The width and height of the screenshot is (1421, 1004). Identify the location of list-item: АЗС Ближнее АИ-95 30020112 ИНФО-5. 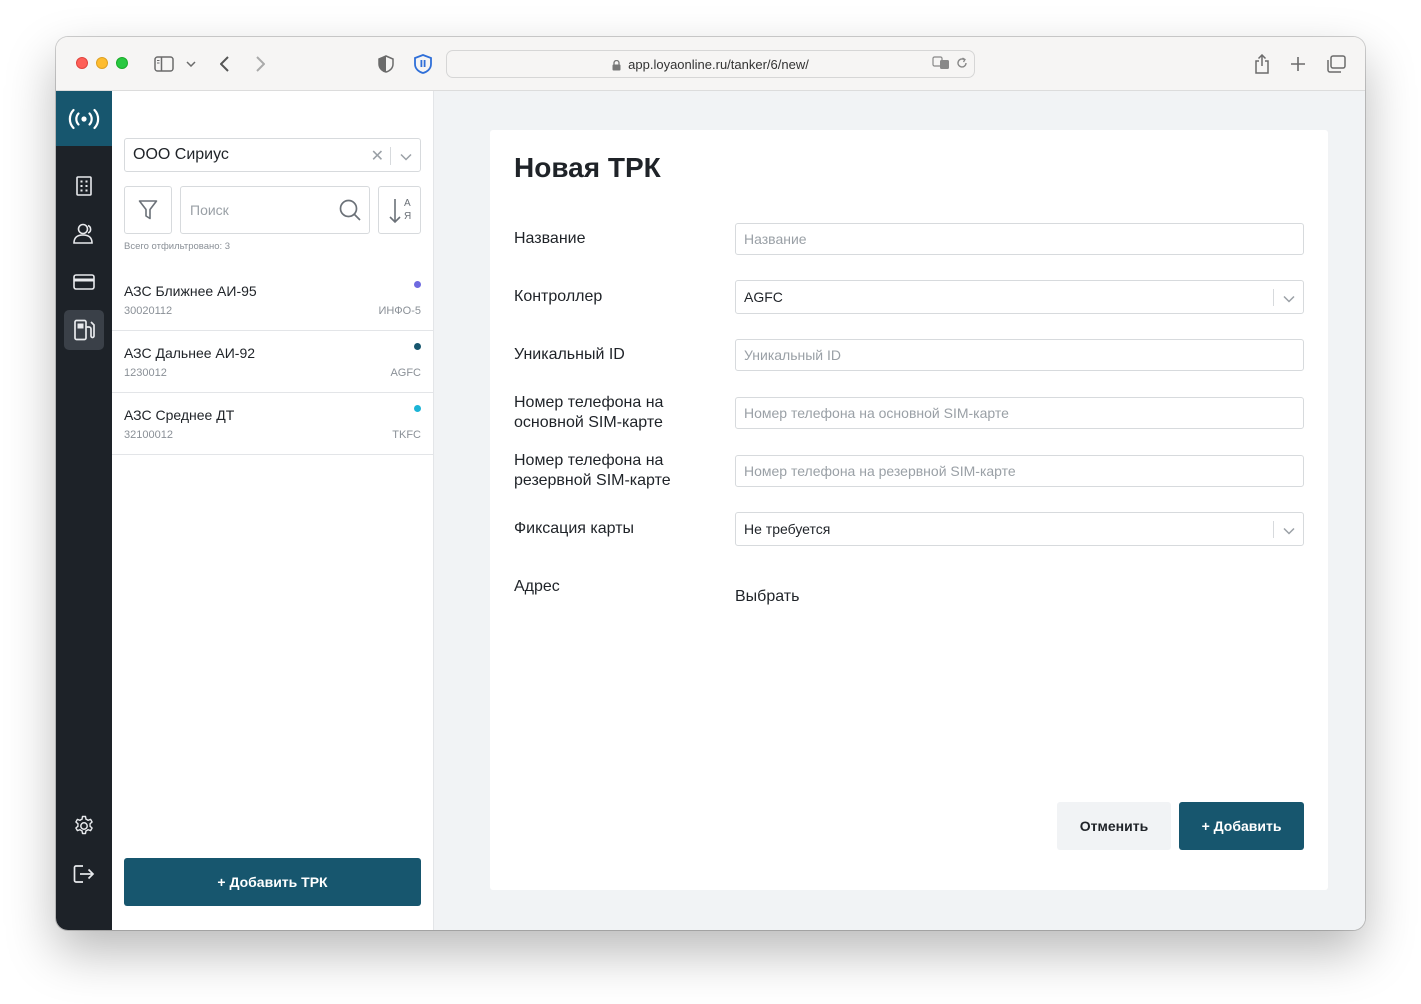
(272, 300).